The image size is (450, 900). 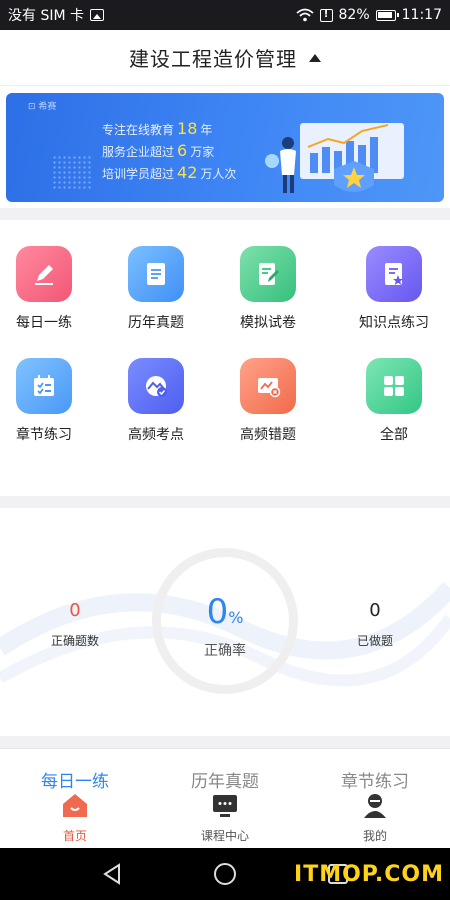 I want to click on banner-line-2: 服务企业超过 6 万家, so click(x=158, y=150).